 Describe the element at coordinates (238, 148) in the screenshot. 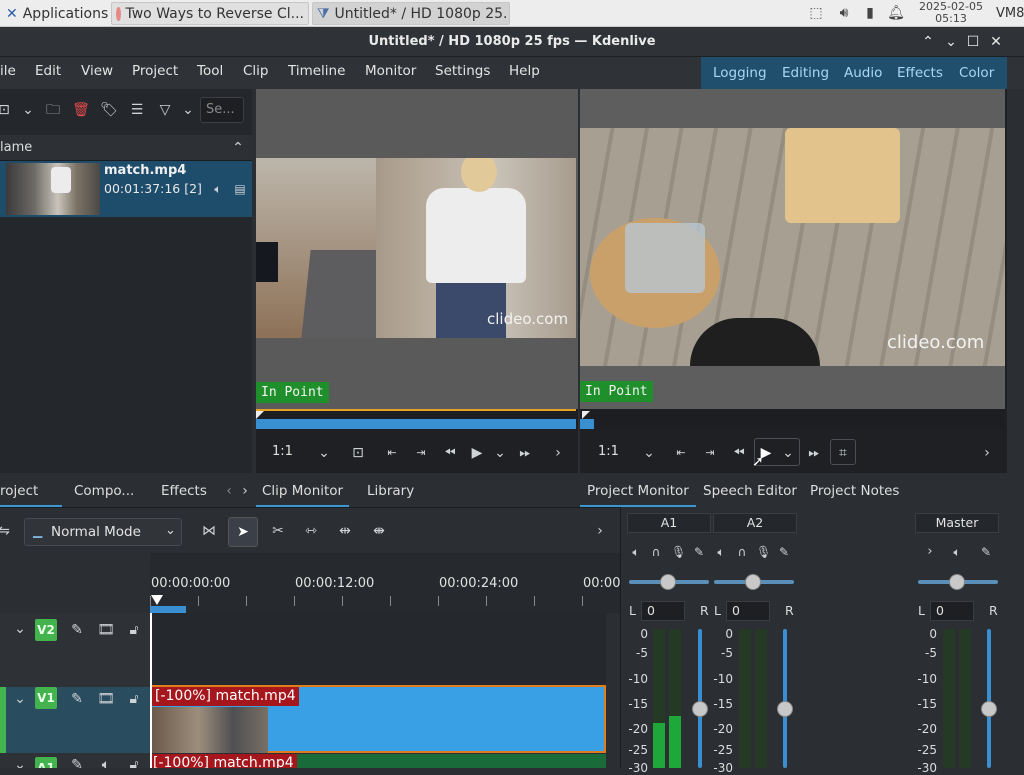

I see `chevron-up-icon: ⌃` at that location.